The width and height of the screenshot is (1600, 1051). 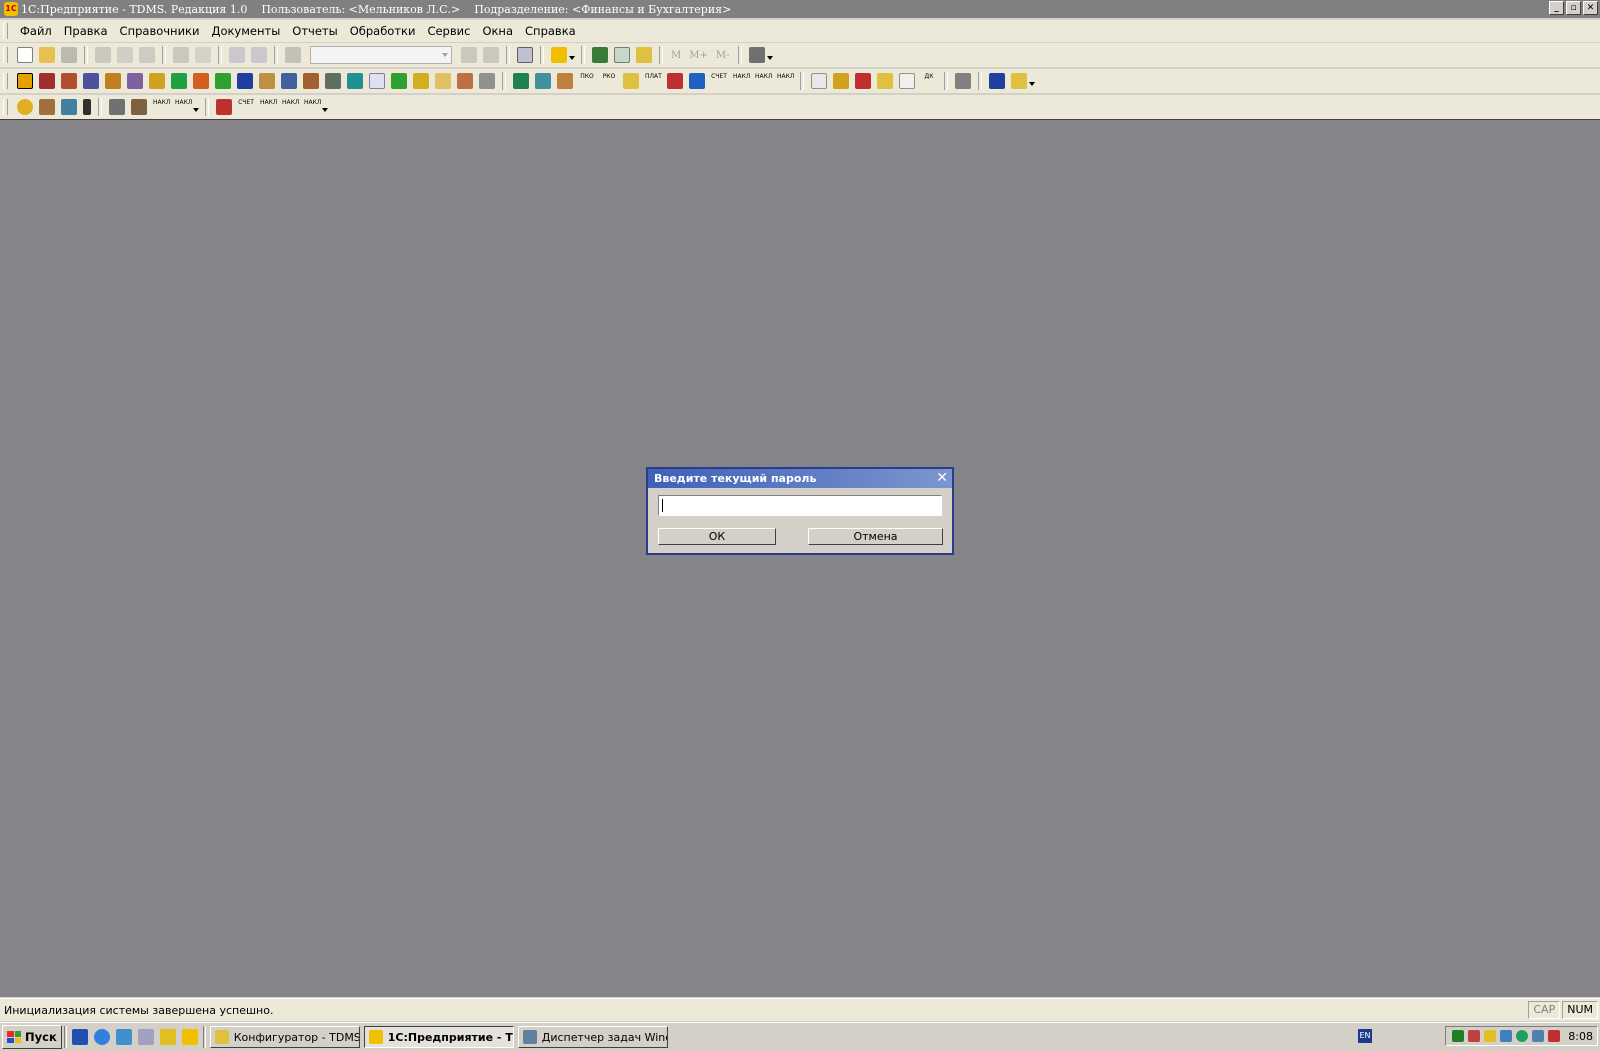 I want to click on money-icon, so click(x=223, y=81).